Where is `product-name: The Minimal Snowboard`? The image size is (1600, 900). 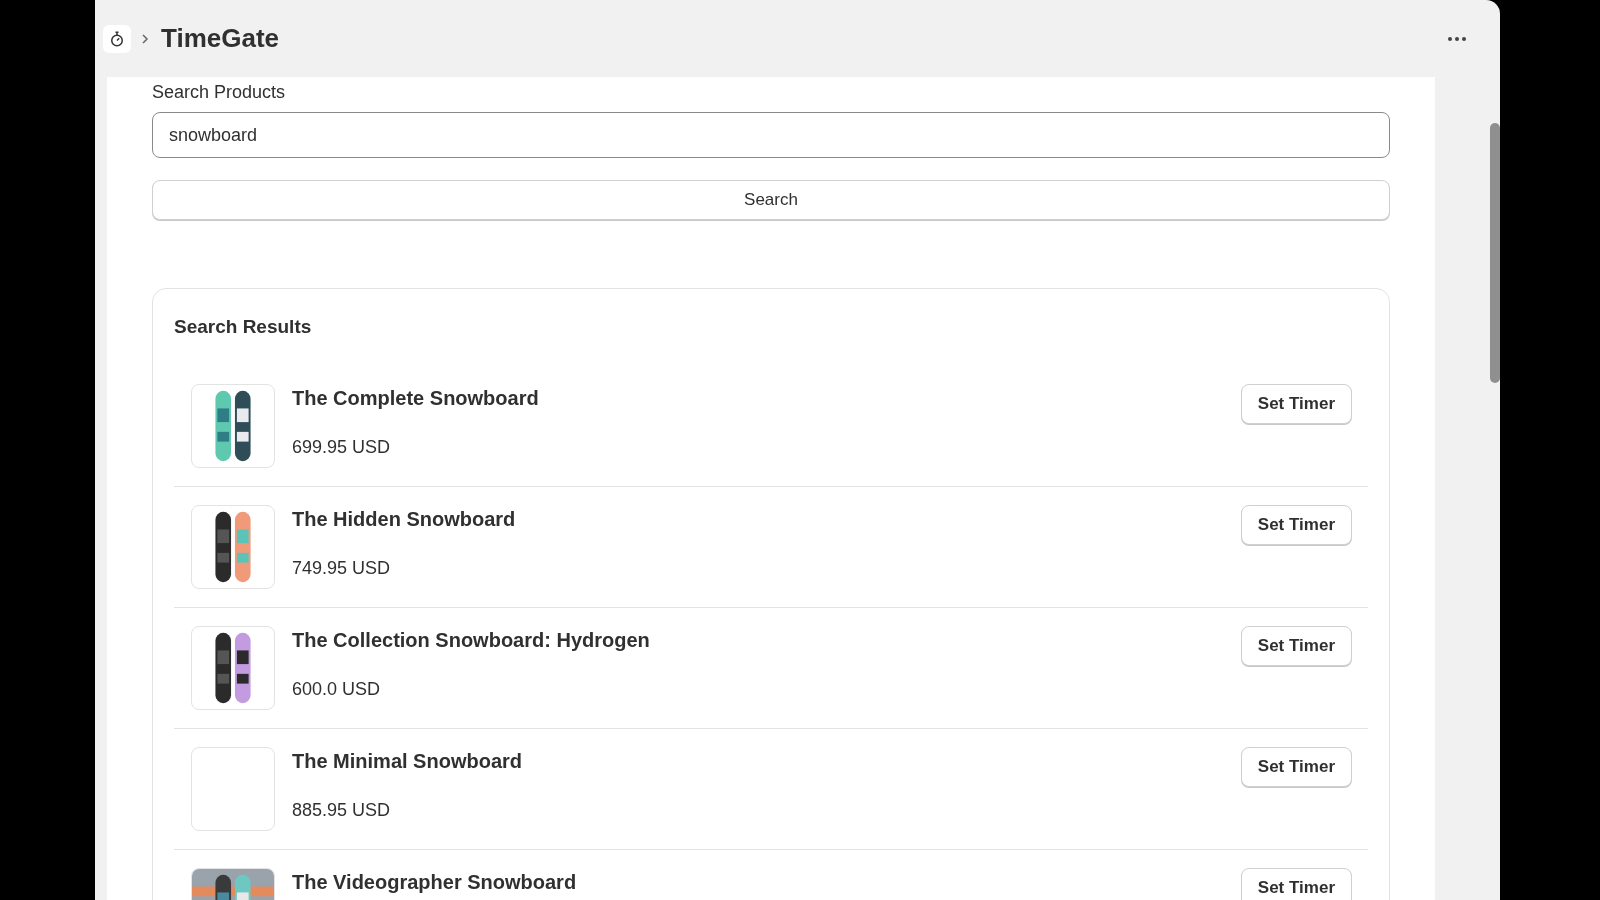 product-name: The Minimal Snowboard is located at coordinates (407, 761).